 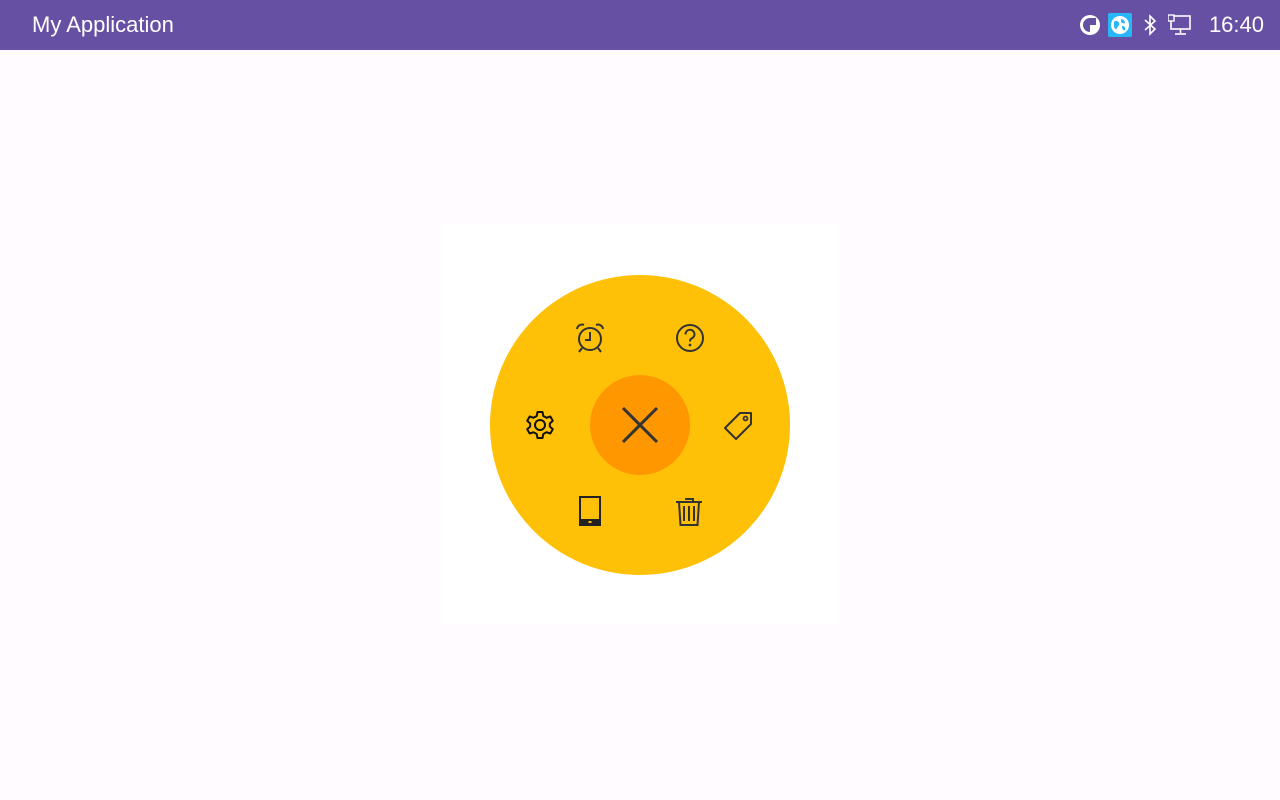 I want to click on settings-menu-item, so click(x=540, y=425).